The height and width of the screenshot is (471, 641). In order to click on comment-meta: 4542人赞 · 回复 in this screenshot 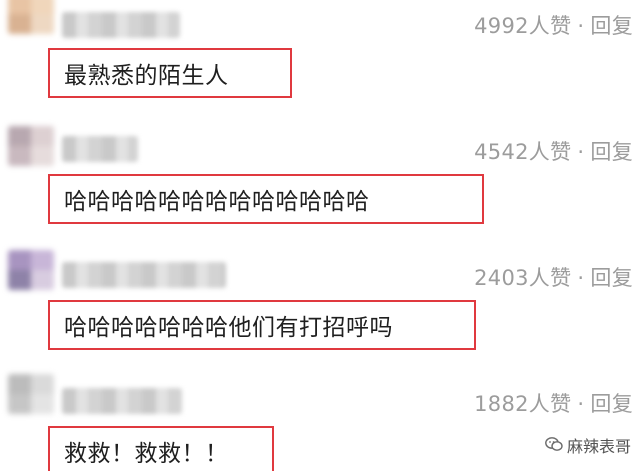, I will do `click(553, 151)`.